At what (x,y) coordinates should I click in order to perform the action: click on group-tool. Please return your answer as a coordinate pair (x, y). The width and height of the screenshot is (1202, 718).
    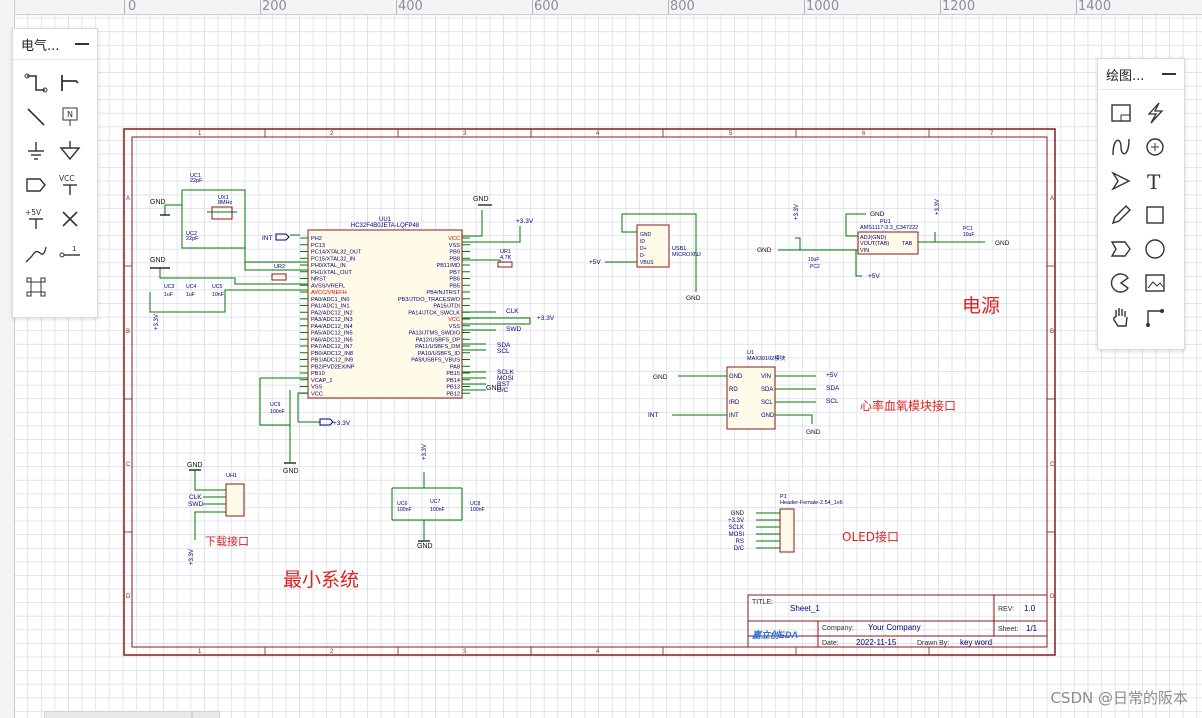
    Looking at the image, I should click on (36, 287).